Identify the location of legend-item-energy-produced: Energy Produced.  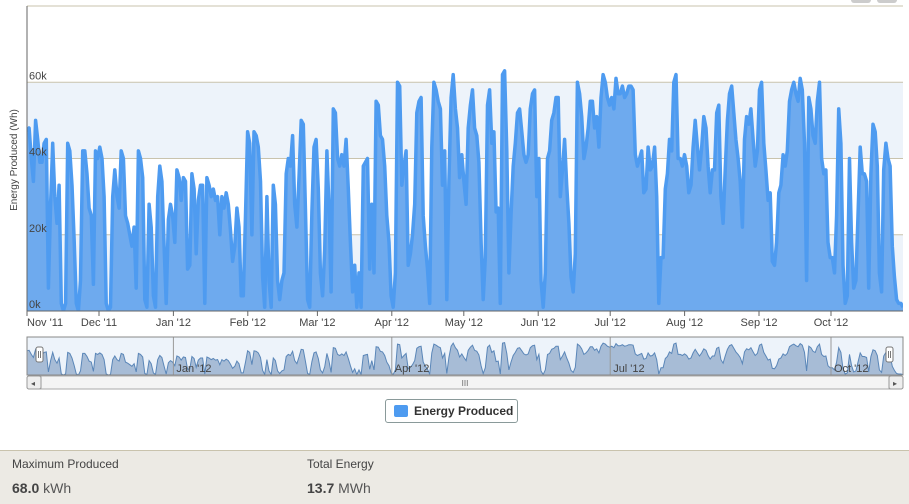
(451, 411).